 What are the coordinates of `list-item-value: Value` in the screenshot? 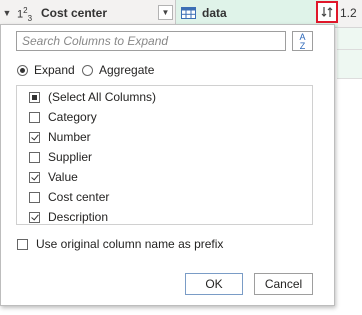 It's located at (53, 177).